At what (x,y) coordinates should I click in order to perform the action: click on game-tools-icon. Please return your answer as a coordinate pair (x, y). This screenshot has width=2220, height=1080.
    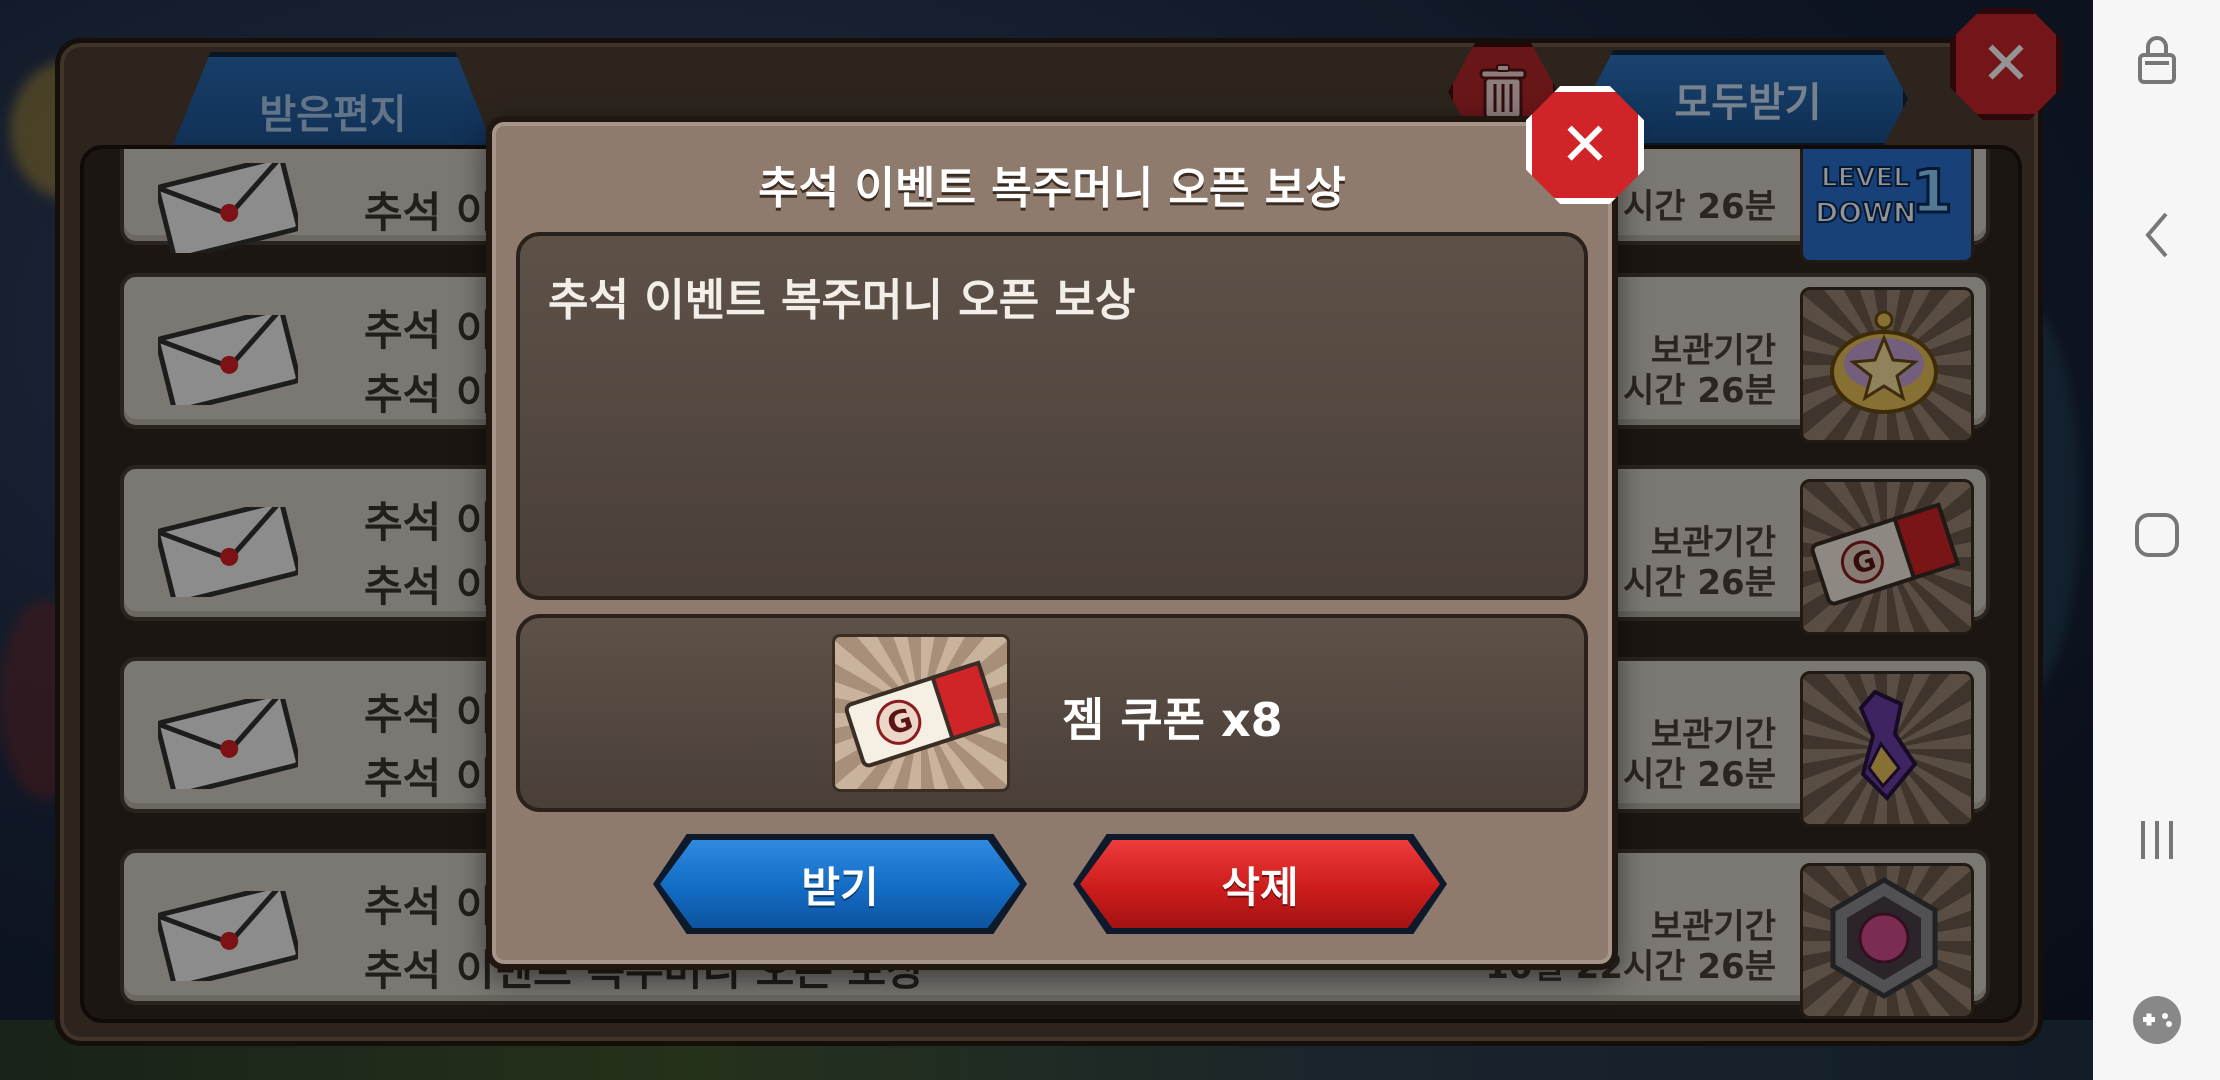
    Looking at the image, I should click on (2156, 1020).